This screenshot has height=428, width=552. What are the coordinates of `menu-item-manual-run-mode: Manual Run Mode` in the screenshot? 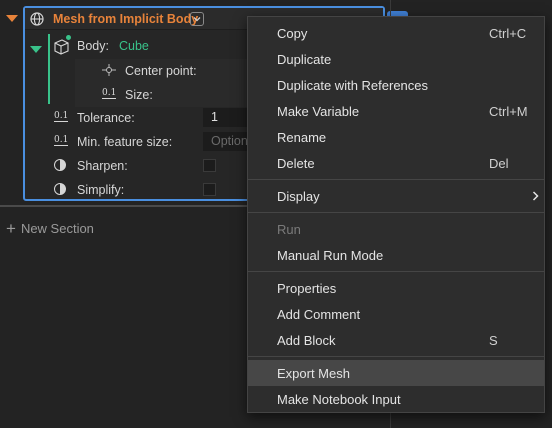 It's located at (396, 255).